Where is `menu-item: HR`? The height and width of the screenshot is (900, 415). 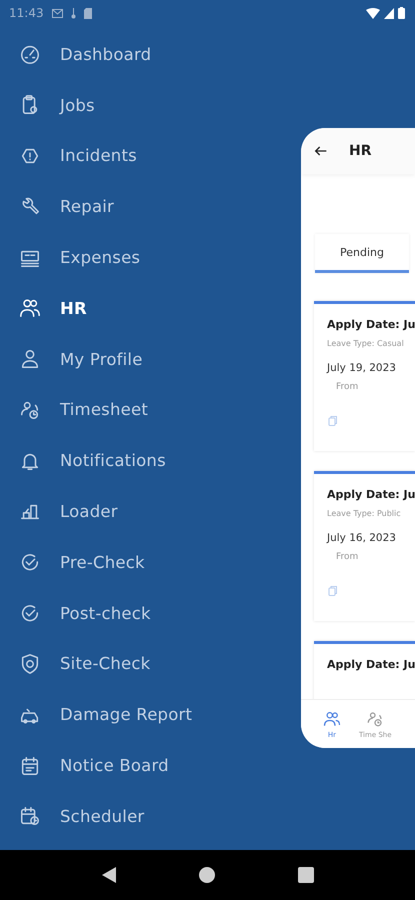 menu-item: HR is located at coordinates (150, 308).